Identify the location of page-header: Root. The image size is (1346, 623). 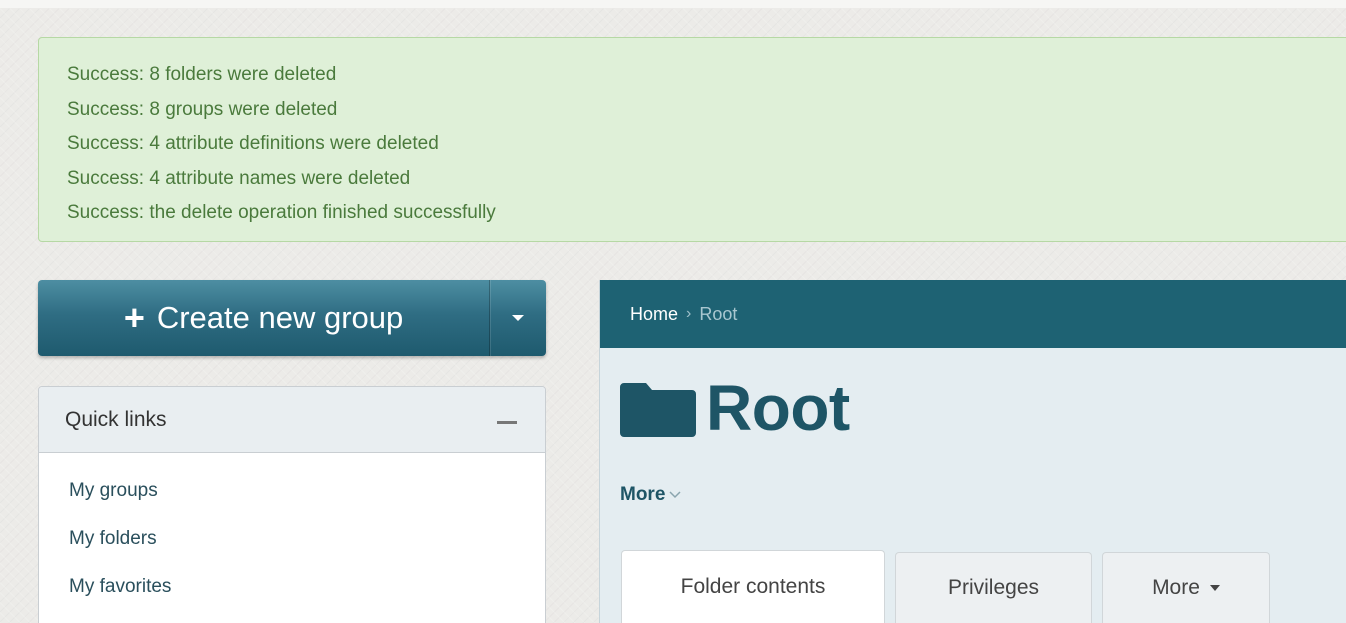
(735, 408).